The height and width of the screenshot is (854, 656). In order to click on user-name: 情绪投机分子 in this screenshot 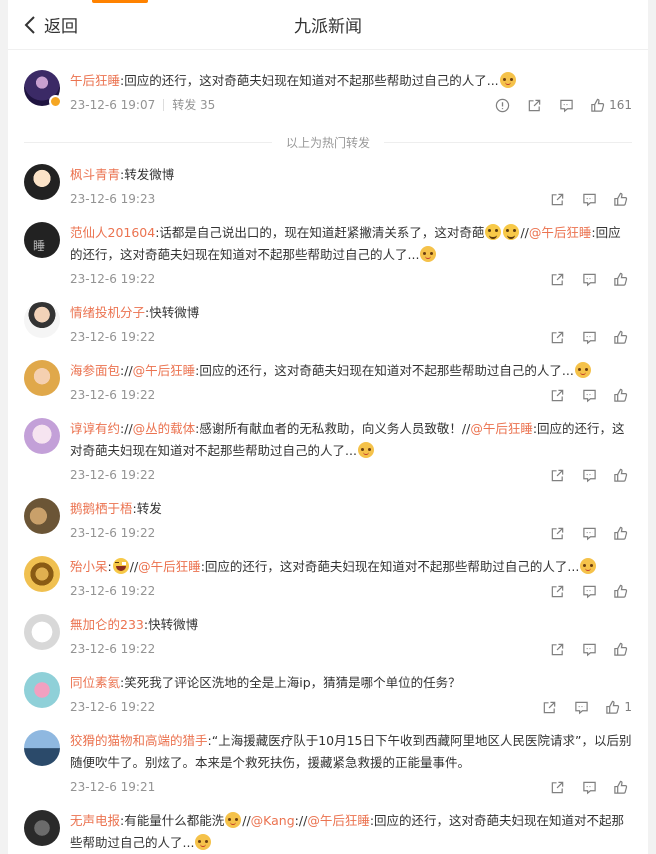, I will do `click(107, 312)`.